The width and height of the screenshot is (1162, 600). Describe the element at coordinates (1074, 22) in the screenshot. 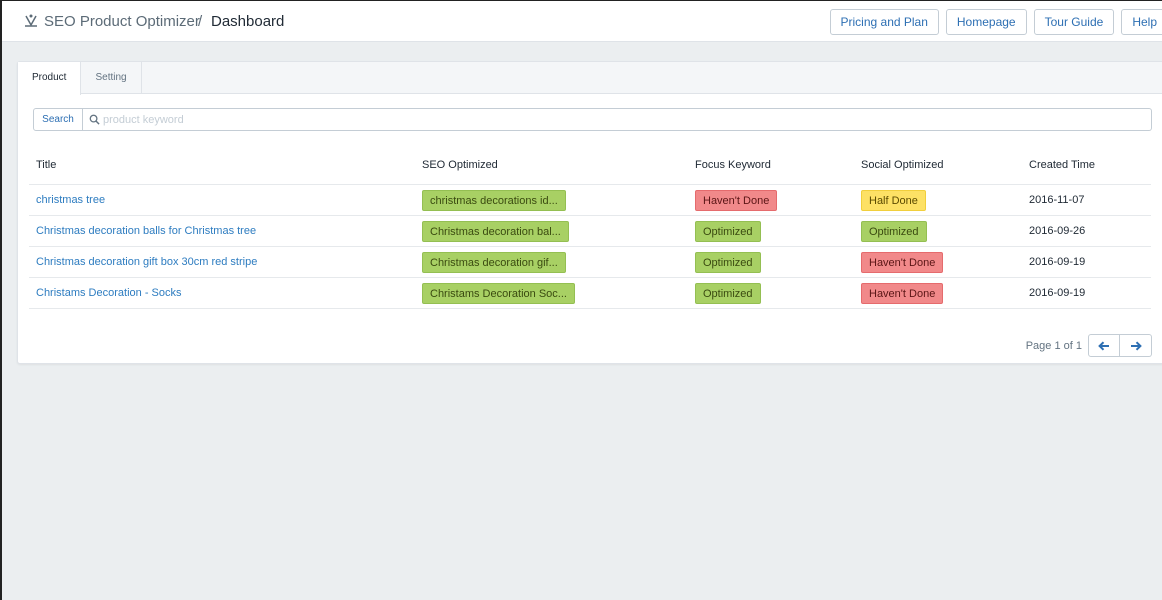

I see `tour-guide-button: Tour Guide` at that location.